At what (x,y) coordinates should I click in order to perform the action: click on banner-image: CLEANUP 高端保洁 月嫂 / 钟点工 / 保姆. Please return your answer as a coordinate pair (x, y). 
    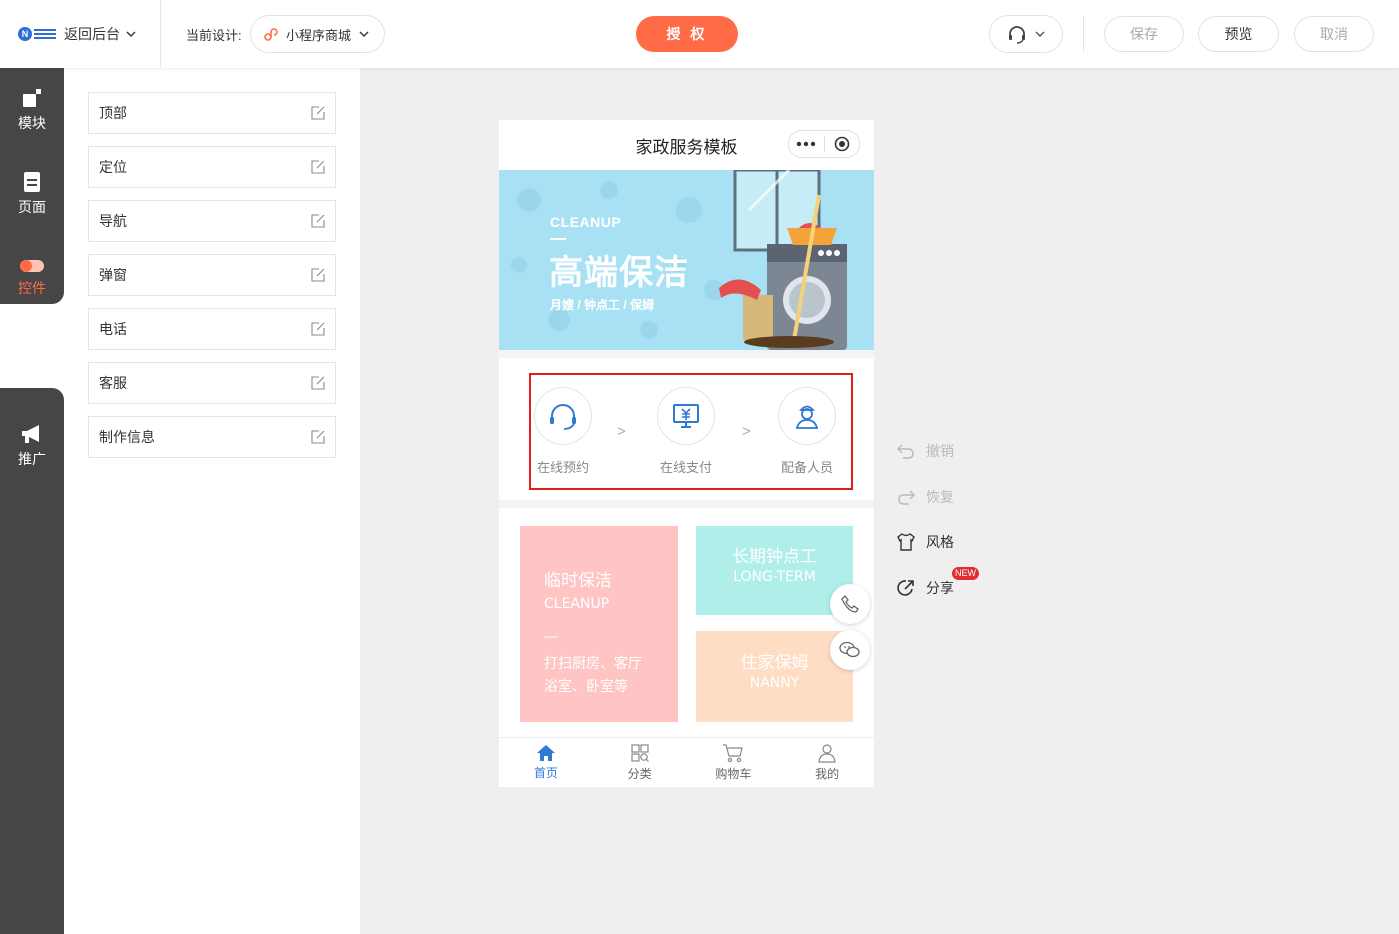
    Looking at the image, I should click on (686, 260).